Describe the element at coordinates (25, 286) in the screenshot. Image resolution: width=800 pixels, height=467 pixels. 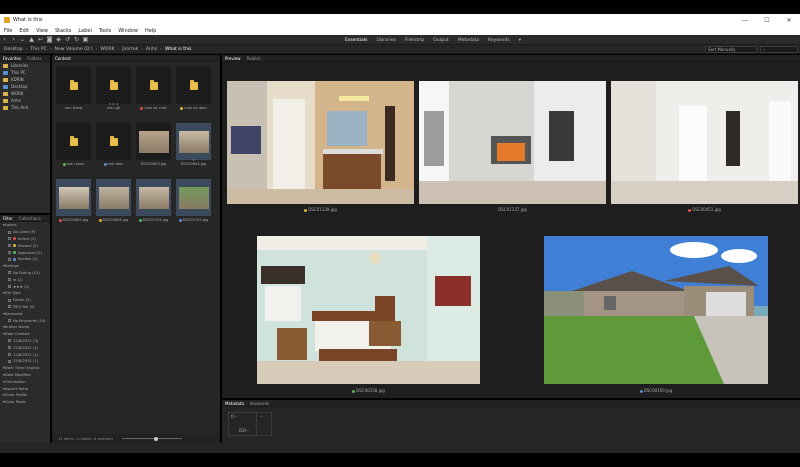
I see `filter-option: ★★★ (2)` at that location.